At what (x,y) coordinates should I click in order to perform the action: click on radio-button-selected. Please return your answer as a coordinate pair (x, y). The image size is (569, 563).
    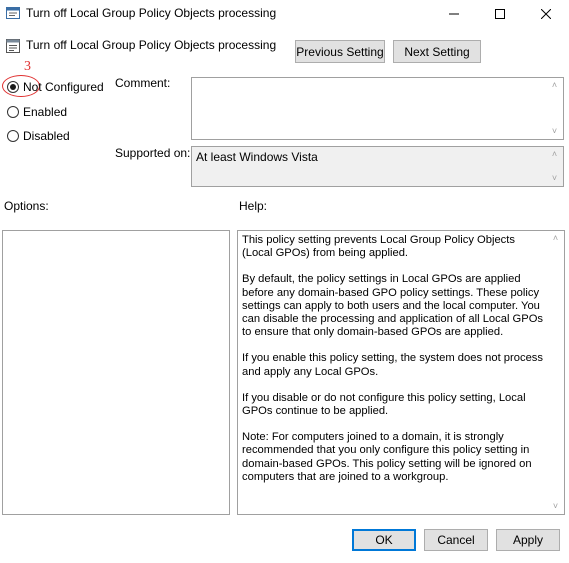
    Looking at the image, I should click on (13, 87).